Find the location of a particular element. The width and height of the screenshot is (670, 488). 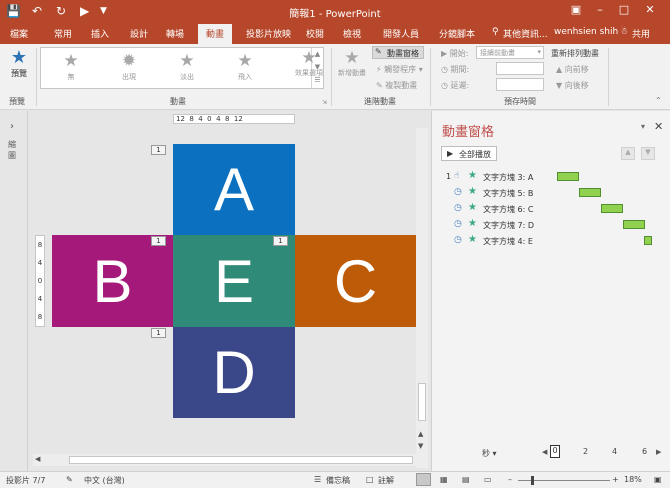

animation-item: 1 ☝ ★ 文字方塊 3: A is located at coordinates (556, 177).